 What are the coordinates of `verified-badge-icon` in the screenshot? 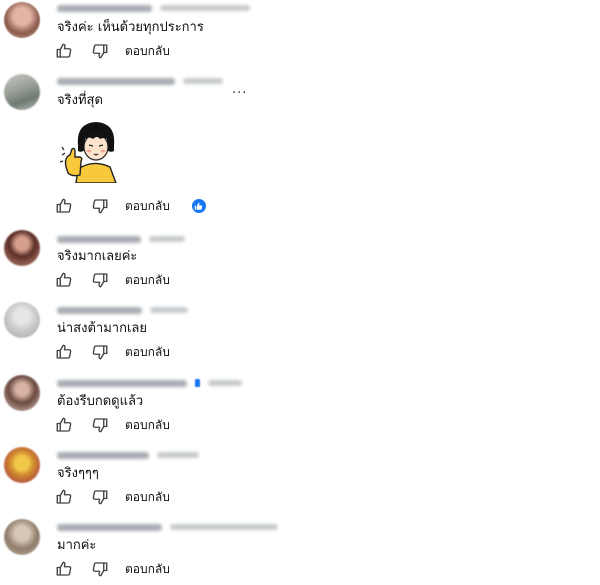 It's located at (197, 383).